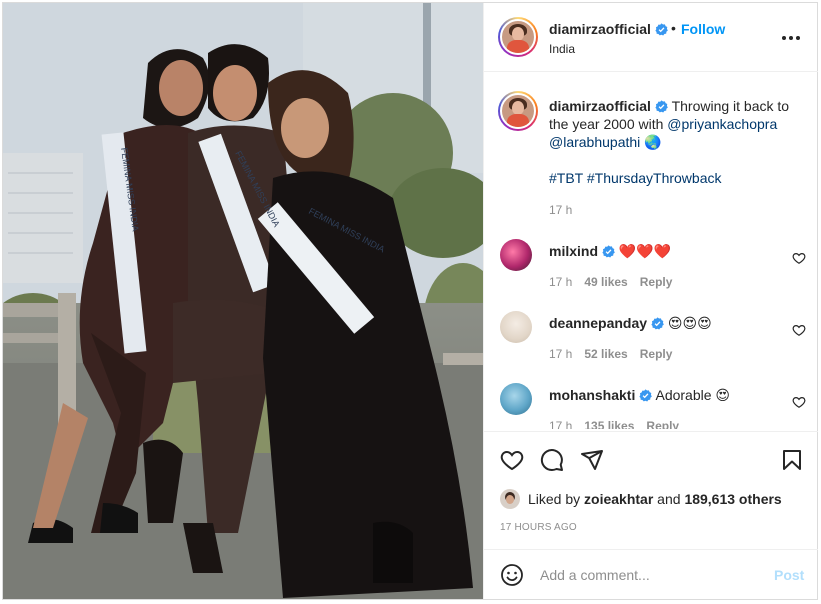 This screenshot has width=821, height=604. I want to click on comment-text: deannepanday 😍😍😍, so click(664, 323).